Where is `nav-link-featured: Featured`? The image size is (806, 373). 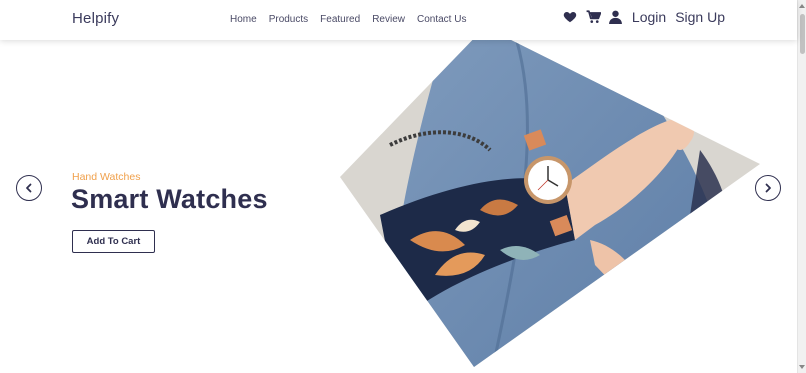
nav-link-featured: Featured is located at coordinates (340, 19).